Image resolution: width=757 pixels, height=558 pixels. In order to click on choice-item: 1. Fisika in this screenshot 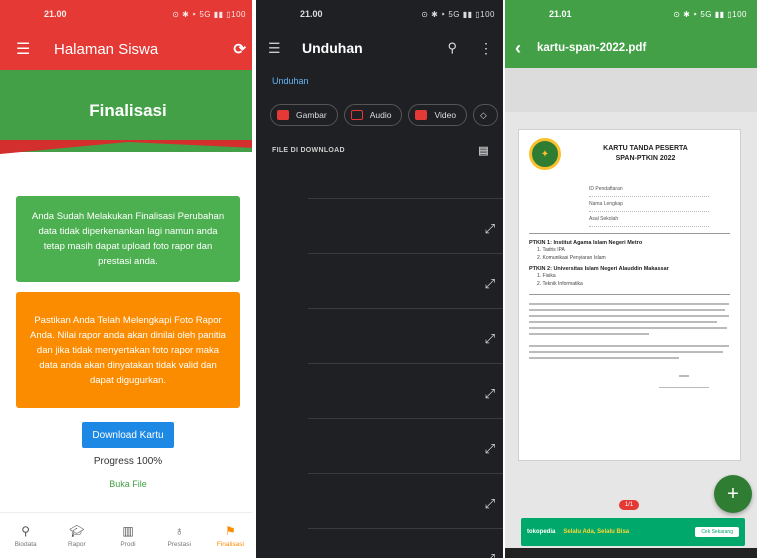, I will do `click(546, 276)`.